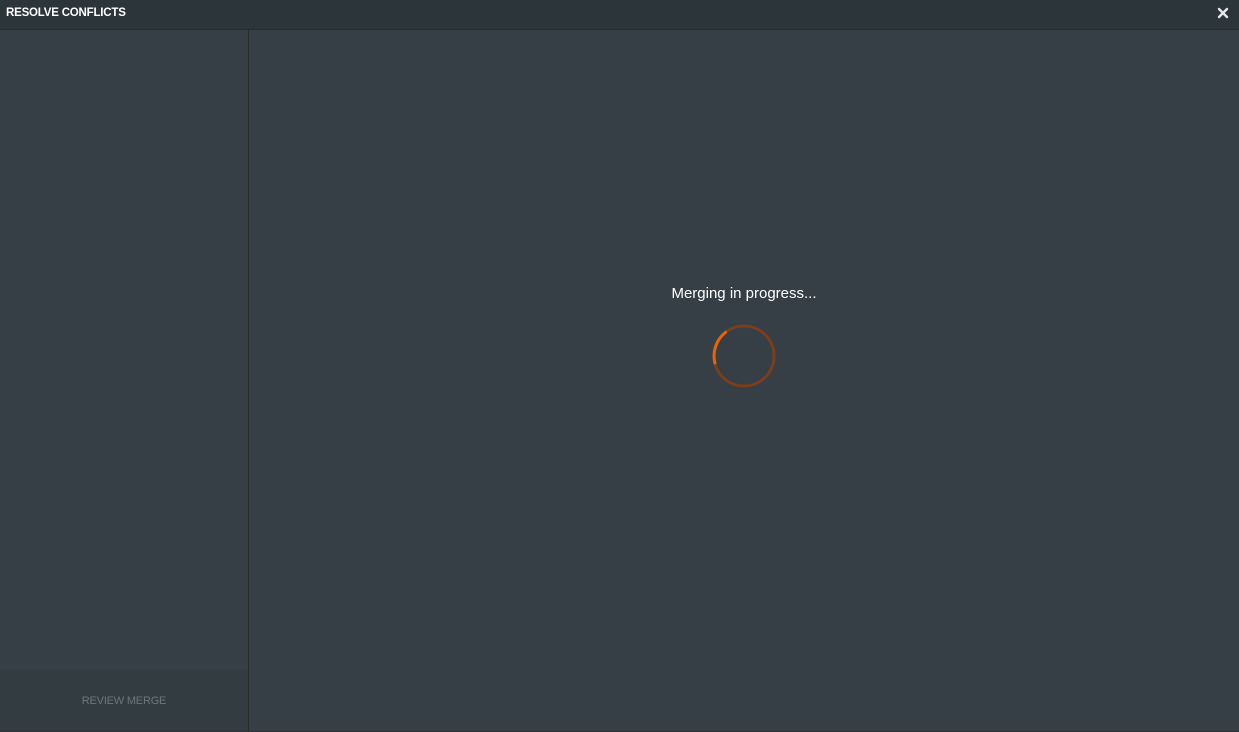 The image size is (1239, 732). What do you see at coordinates (1223, 13) in the screenshot?
I see `close-icon` at bounding box center [1223, 13].